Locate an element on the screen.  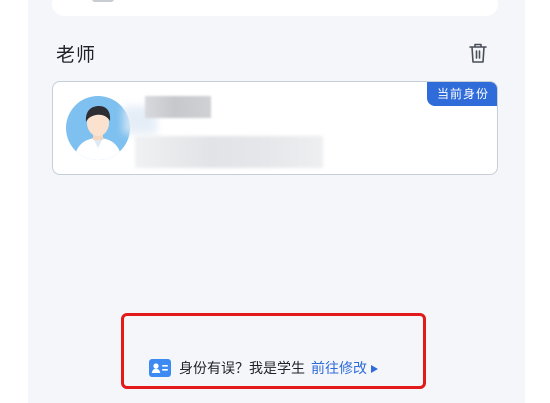
trash-icon is located at coordinates (478, 53).